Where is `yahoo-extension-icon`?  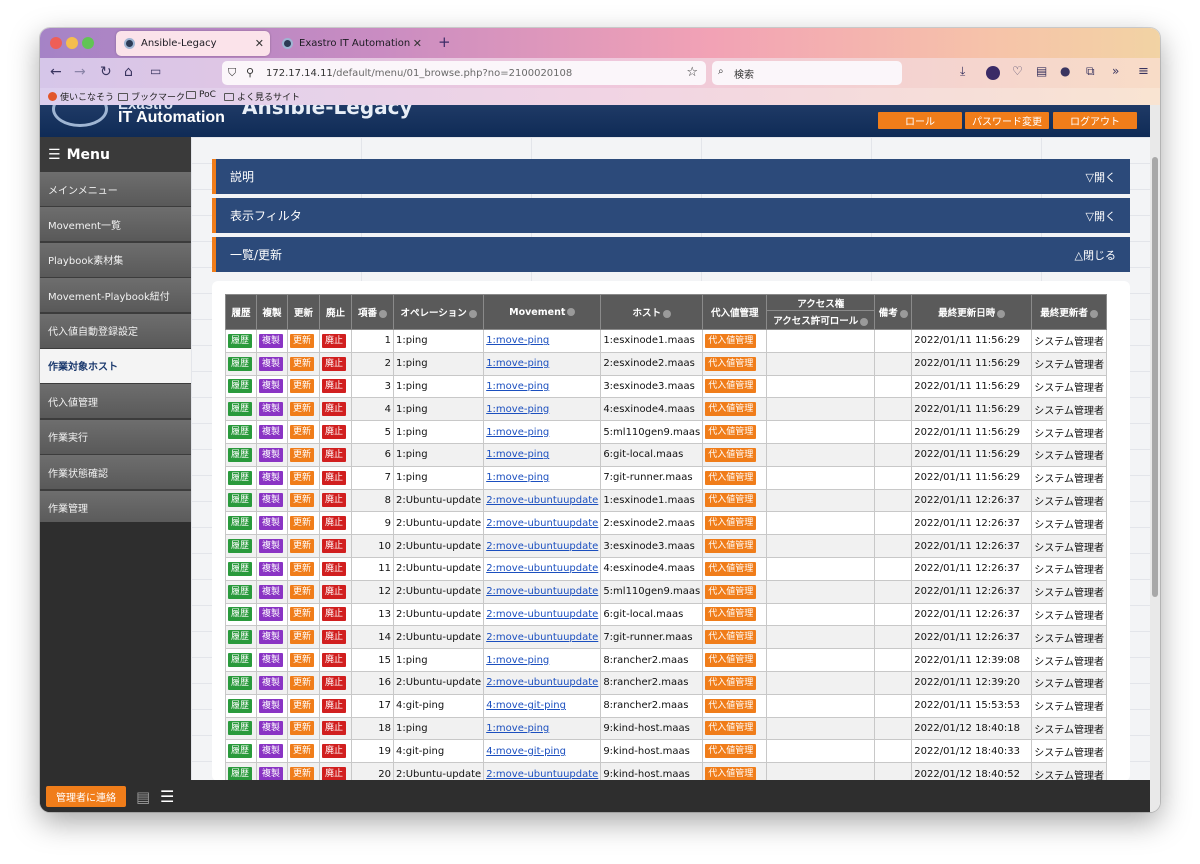
yahoo-extension-icon is located at coordinates (993, 73).